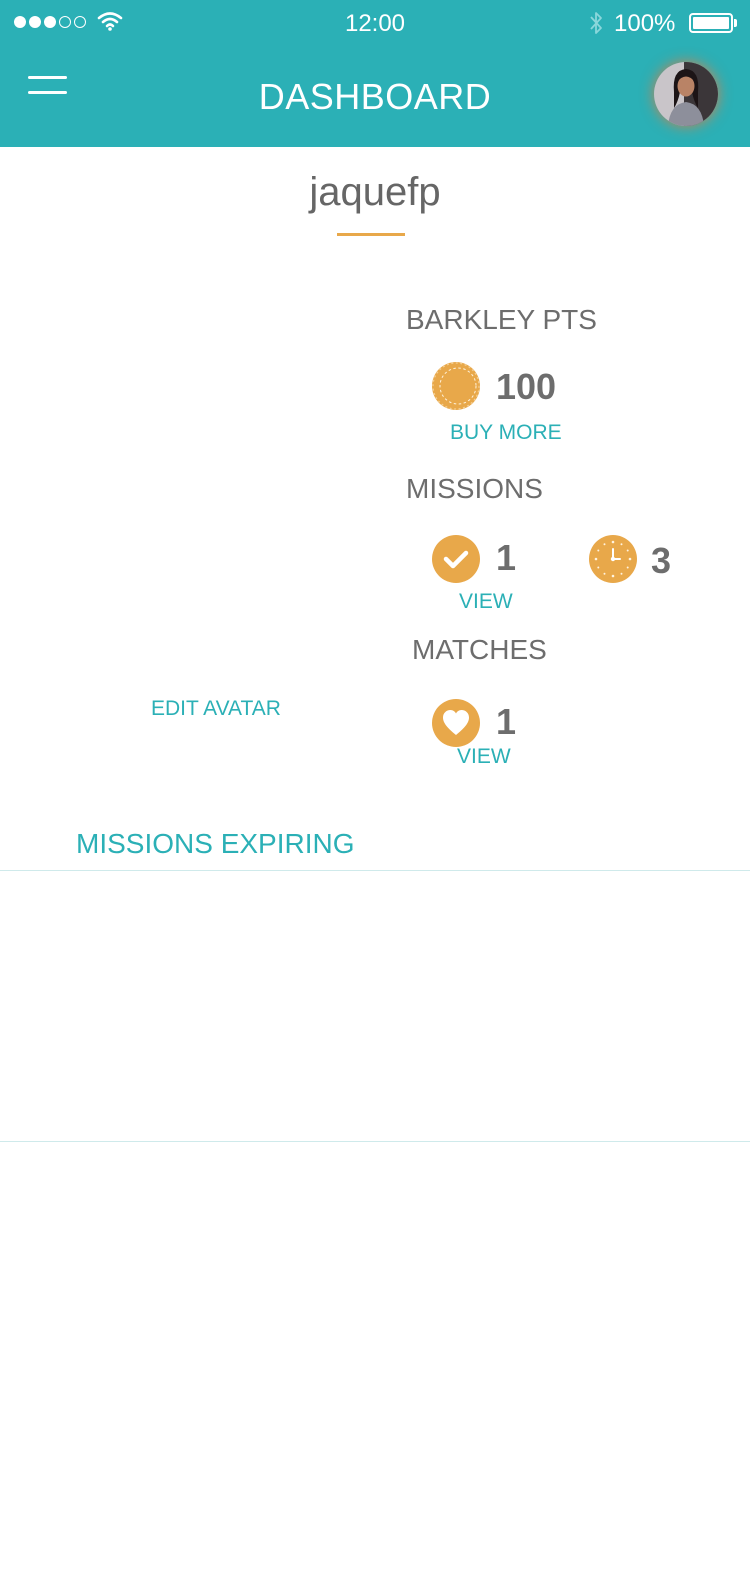 This screenshot has height=1590, width=750. Describe the element at coordinates (216, 709) in the screenshot. I see `edit-avatar-link: EDIT AVATAR` at that location.